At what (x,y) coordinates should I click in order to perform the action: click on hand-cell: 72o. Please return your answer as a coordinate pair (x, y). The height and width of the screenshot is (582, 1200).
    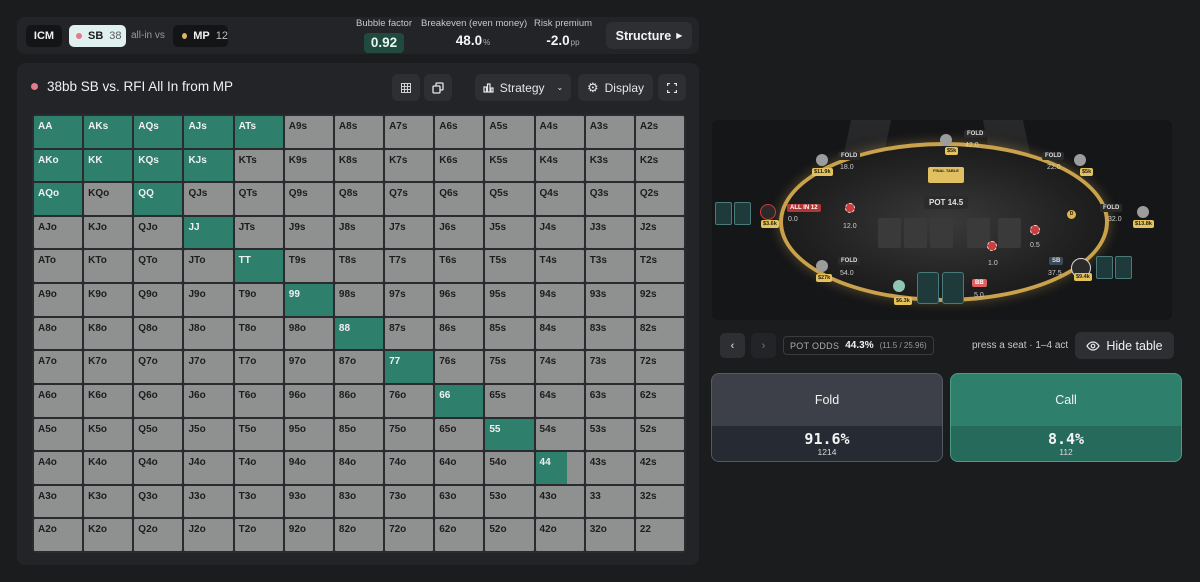
    Looking at the image, I should click on (409, 535).